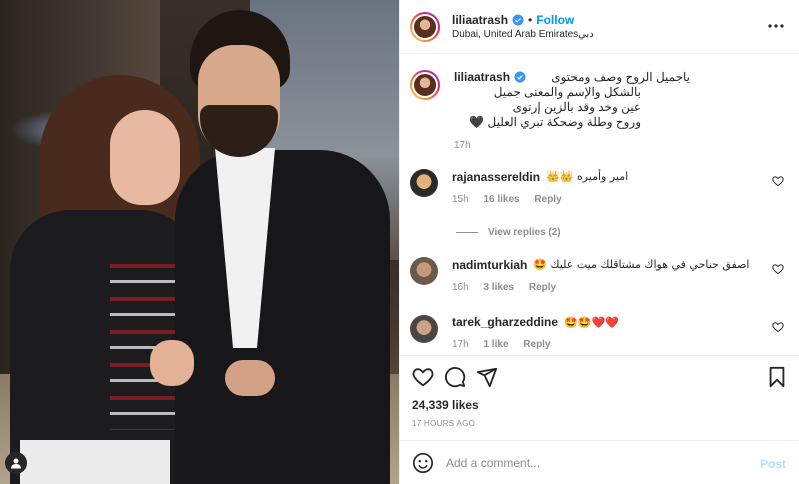  Describe the element at coordinates (567, 92) in the screenshot. I see `caption-line: بالشكل والإسم والمعنى جميل` at that location.